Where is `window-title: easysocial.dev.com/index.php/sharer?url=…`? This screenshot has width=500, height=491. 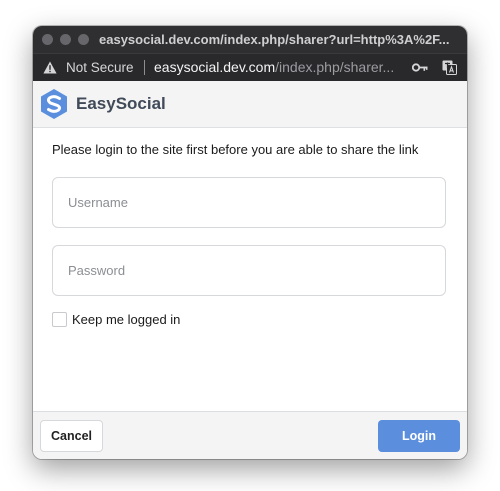 window-title: easysocial.dev.com/index.php/sharer?url=… is located at coordinates (274, 39).